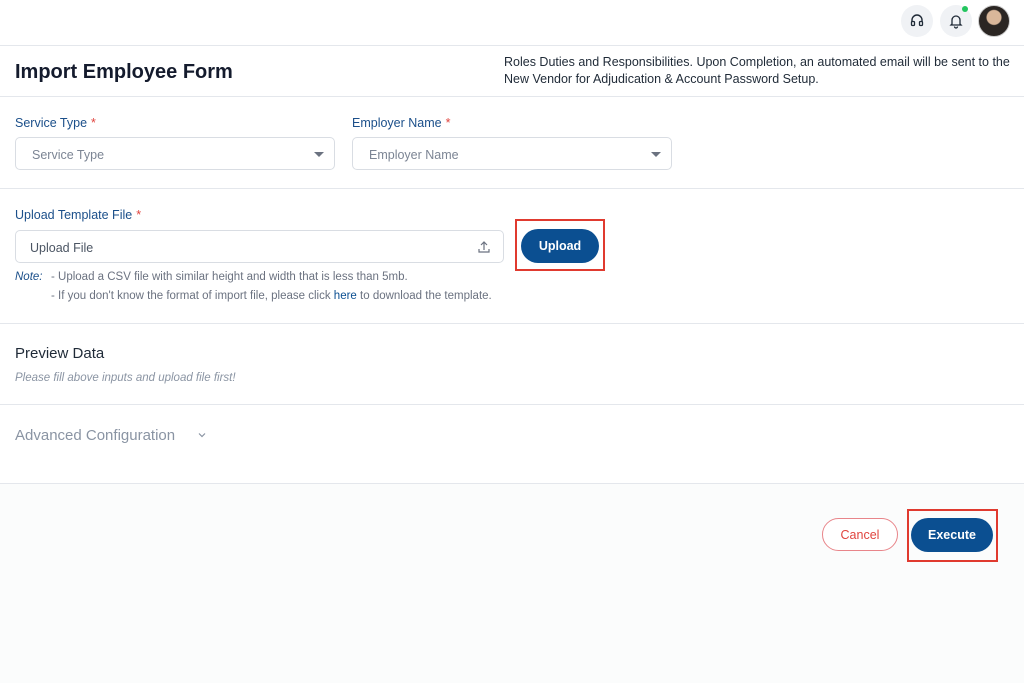 The width and height of the screenshot is (1024, 683). Describe the element at coordinates (78, 215) in the screenshot. I see `upload-template-label: Upload Template File *` at that location.